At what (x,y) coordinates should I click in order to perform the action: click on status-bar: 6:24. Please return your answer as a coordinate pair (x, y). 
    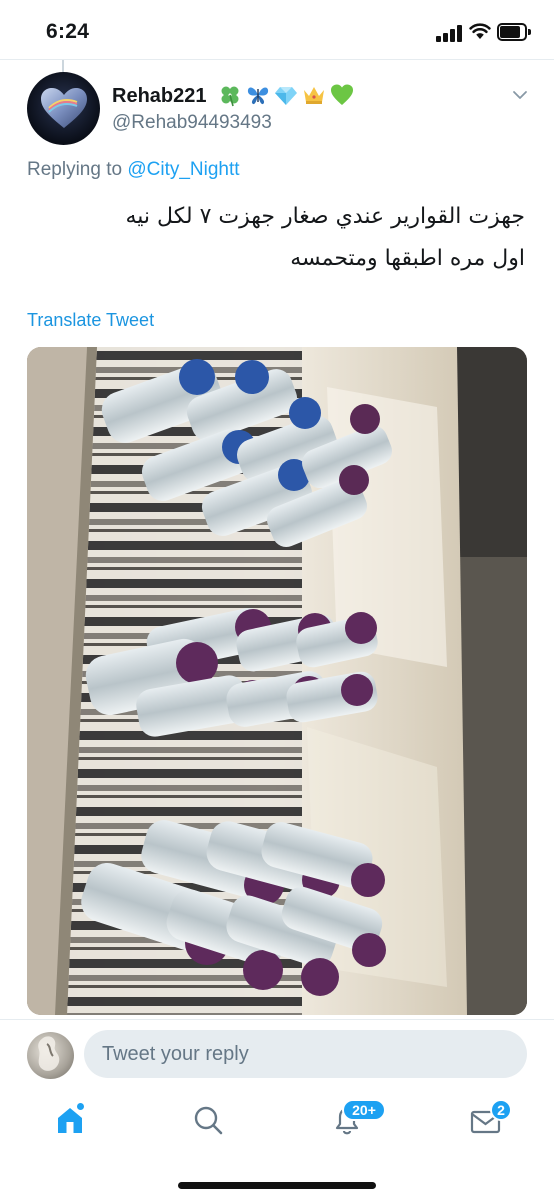
    Looking at the image, I should click on (277, 30).